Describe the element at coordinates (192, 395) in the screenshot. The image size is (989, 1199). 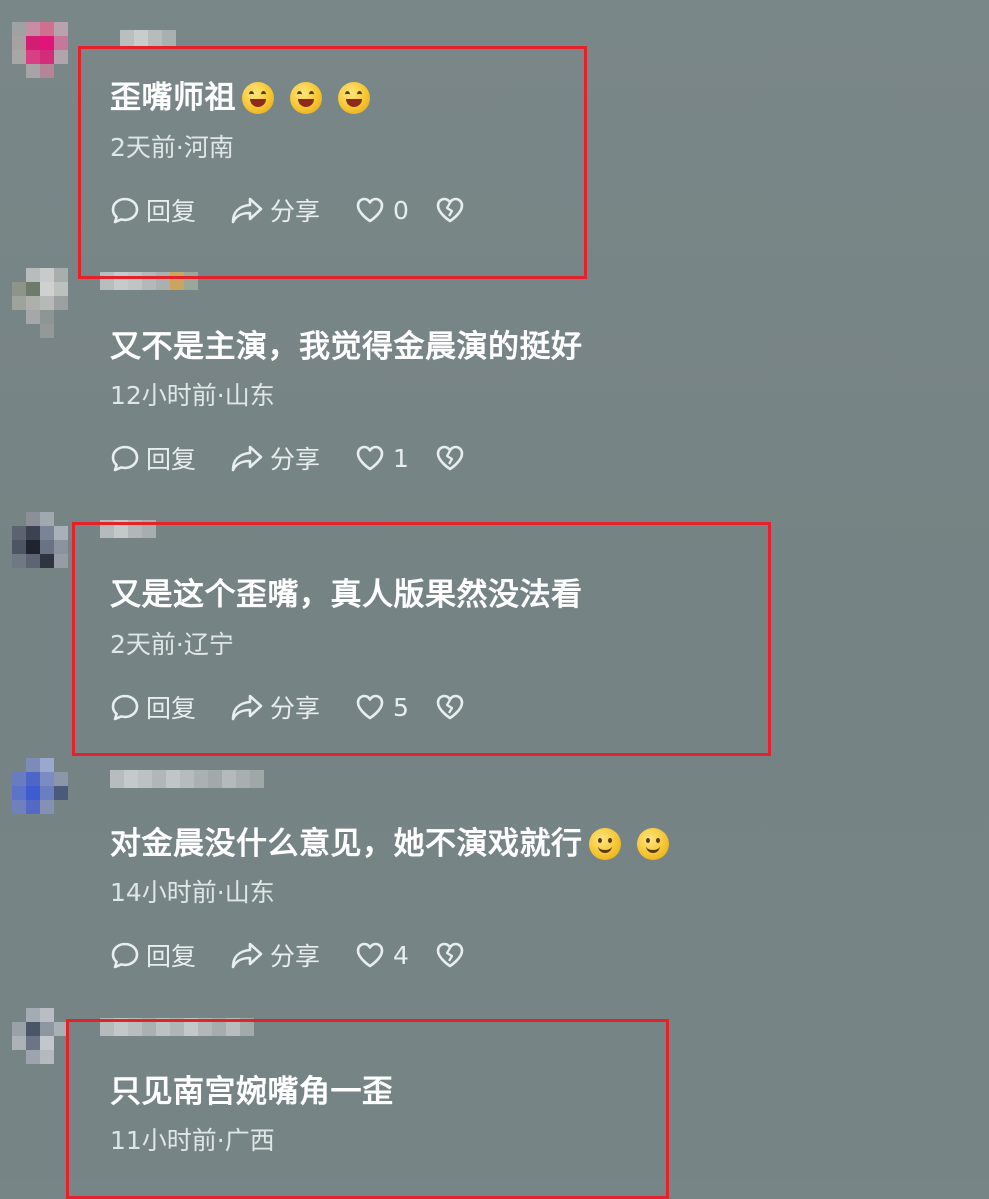
I see `comment-meta: 12小时前·山东` at that location.